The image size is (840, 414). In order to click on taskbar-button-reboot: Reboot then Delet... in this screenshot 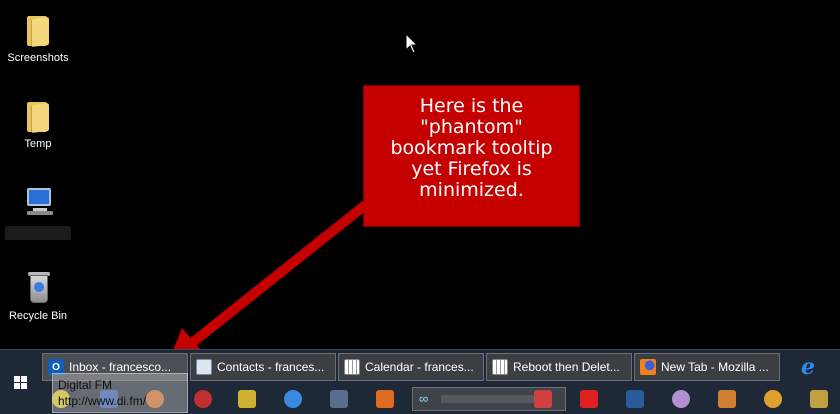, I will do `click(559, 367)`.